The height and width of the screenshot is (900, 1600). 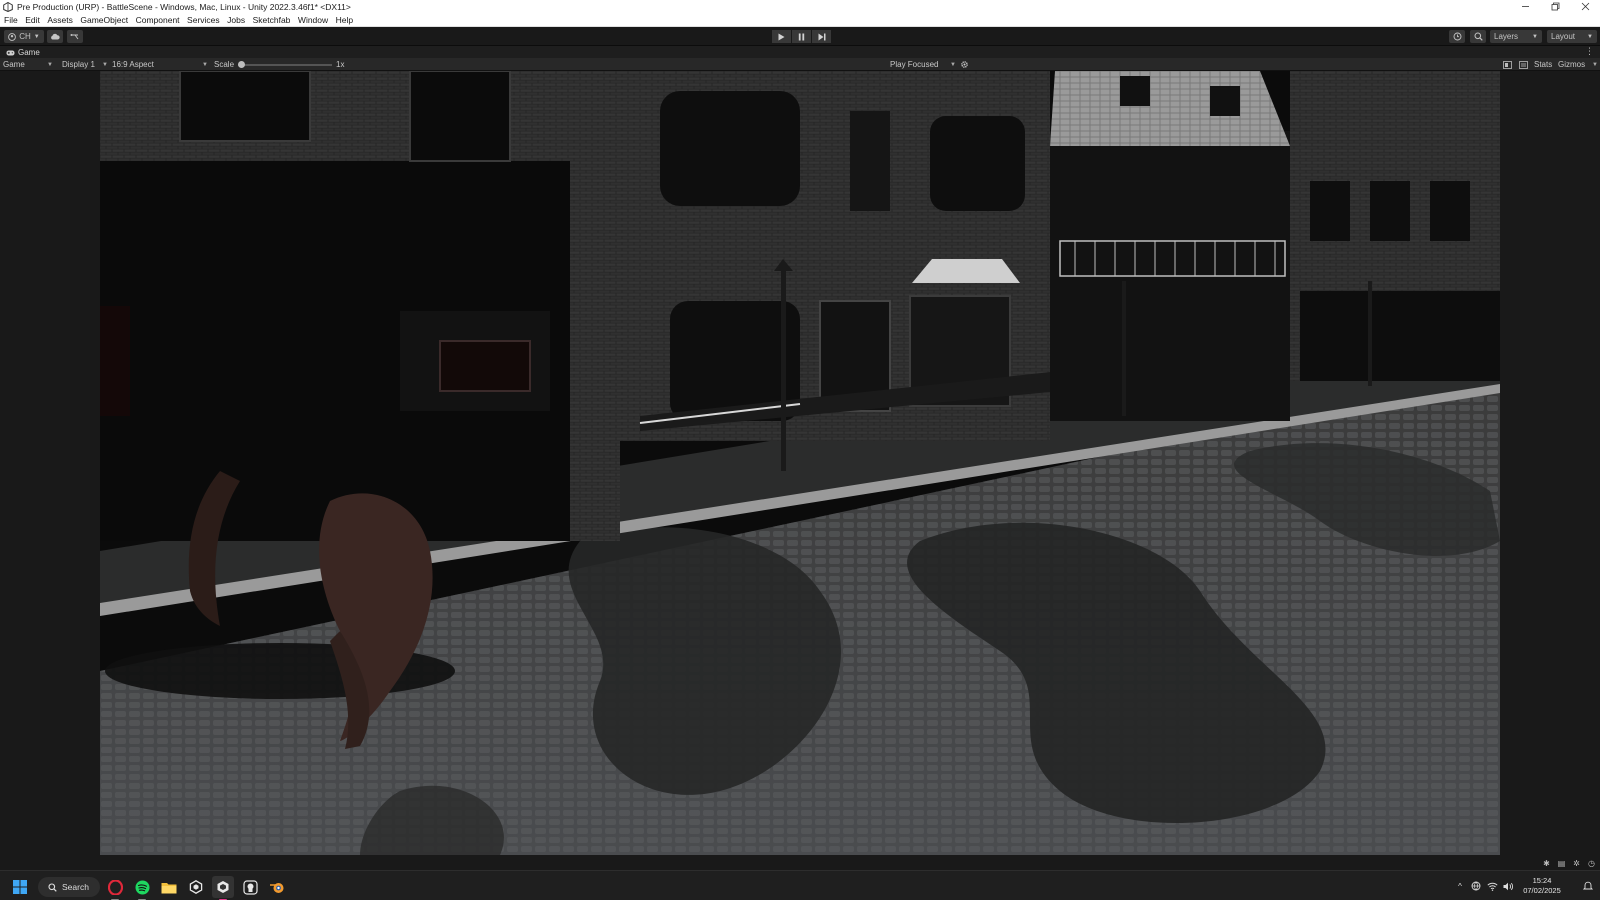 I want to click on taskbar-search: Search, so click(x=69, y=887).